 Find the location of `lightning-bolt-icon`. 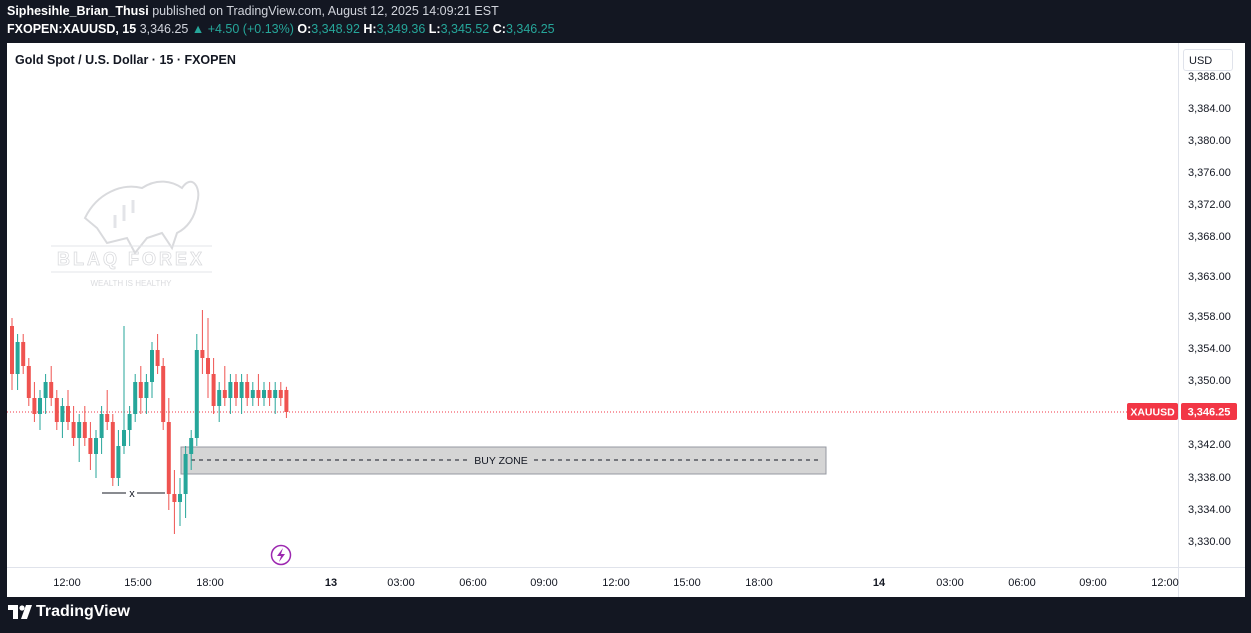

lightning-bolt-icon is located at coordinates (281, 555).